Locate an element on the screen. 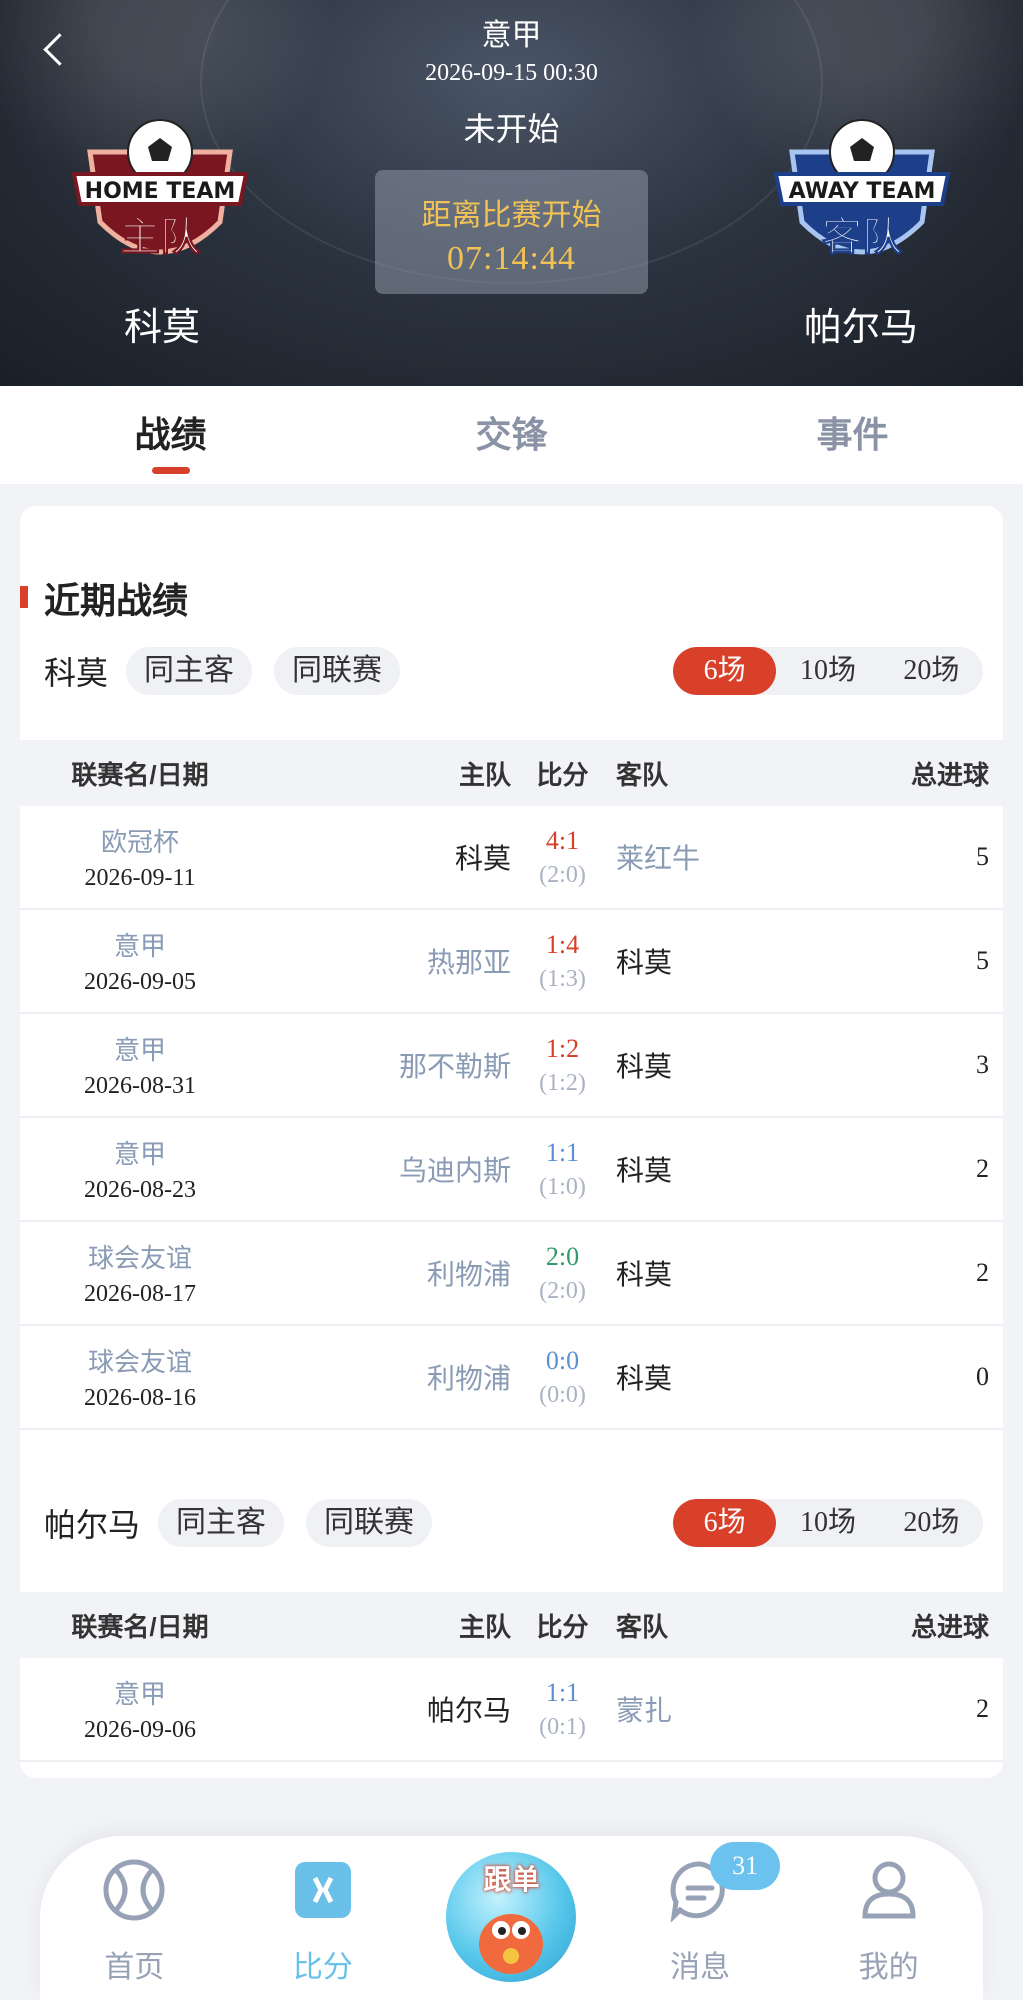  section-accent-bar is located at coordinates (24, 597).